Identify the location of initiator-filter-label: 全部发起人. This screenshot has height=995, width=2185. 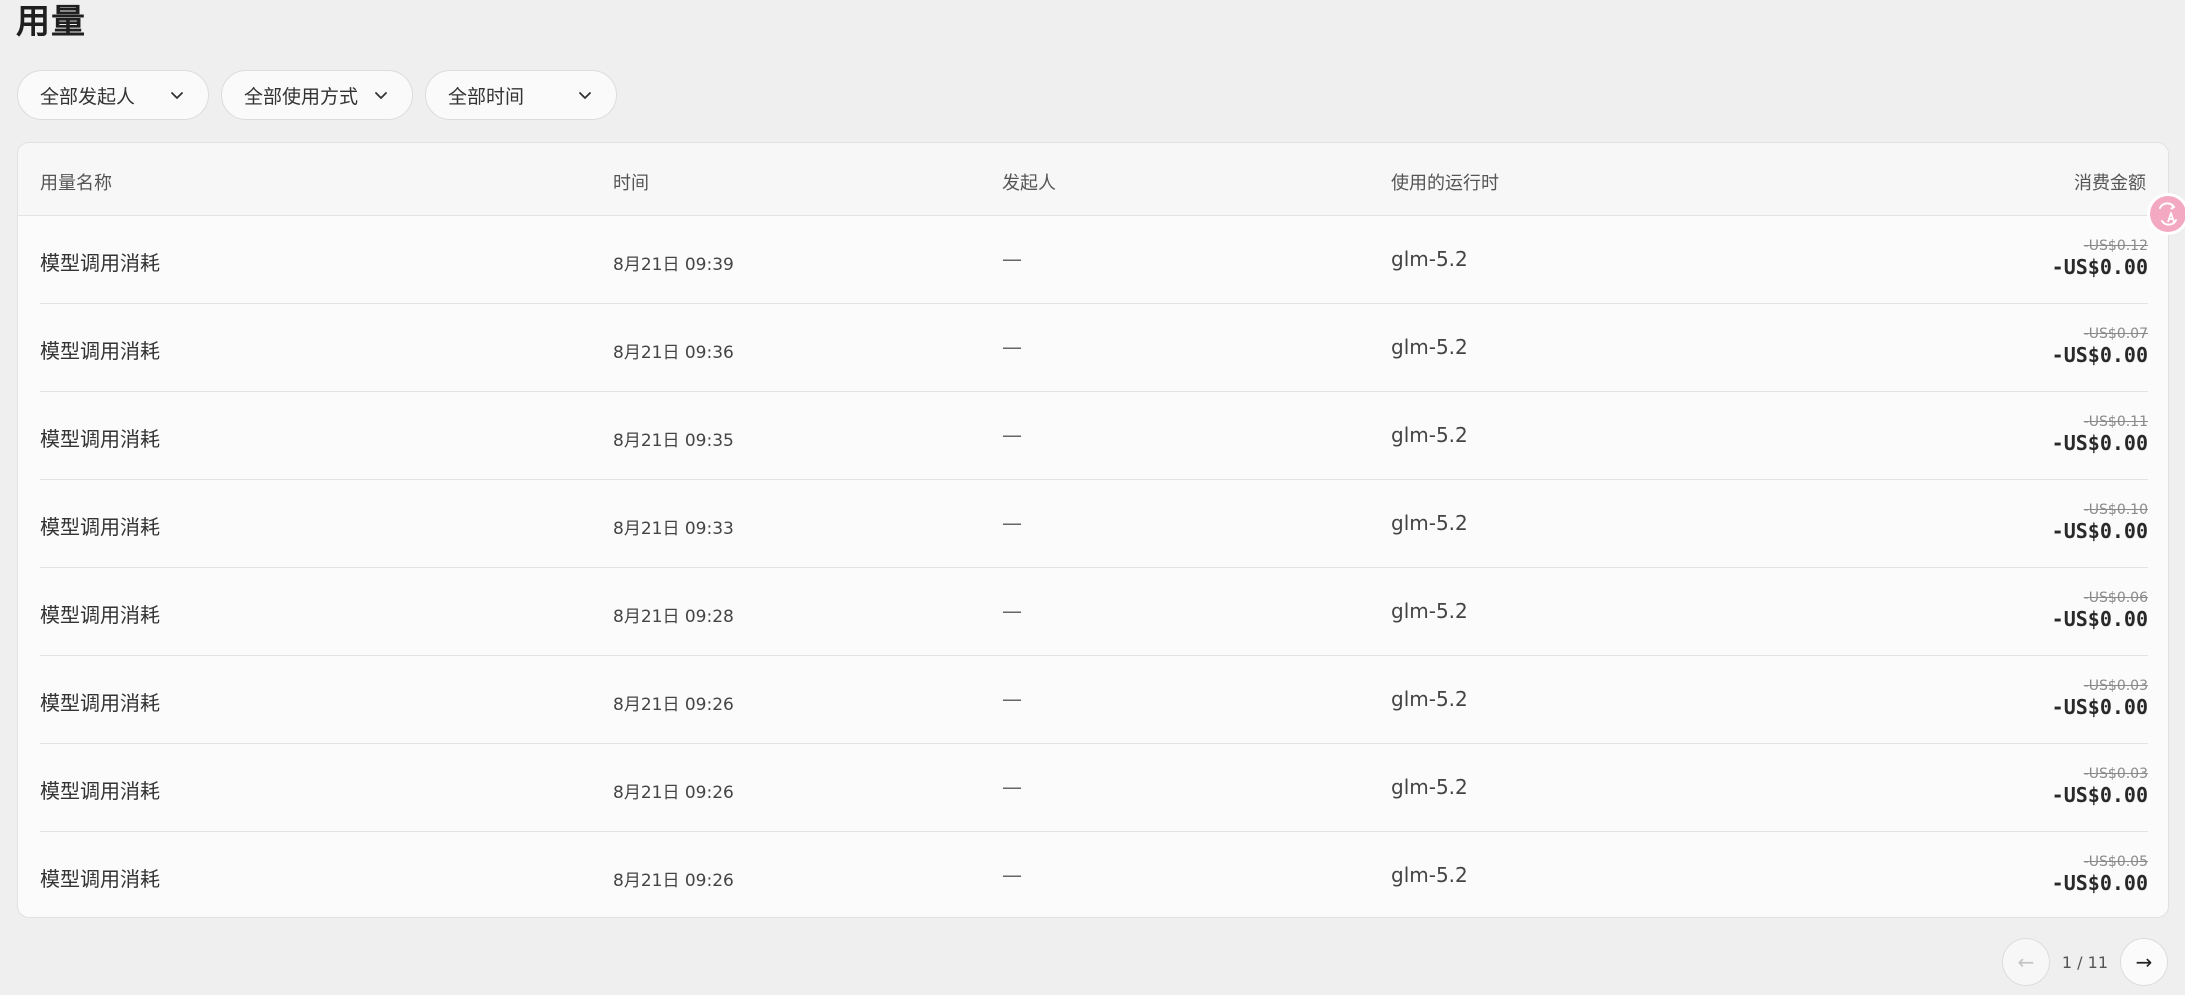
(88, 96).